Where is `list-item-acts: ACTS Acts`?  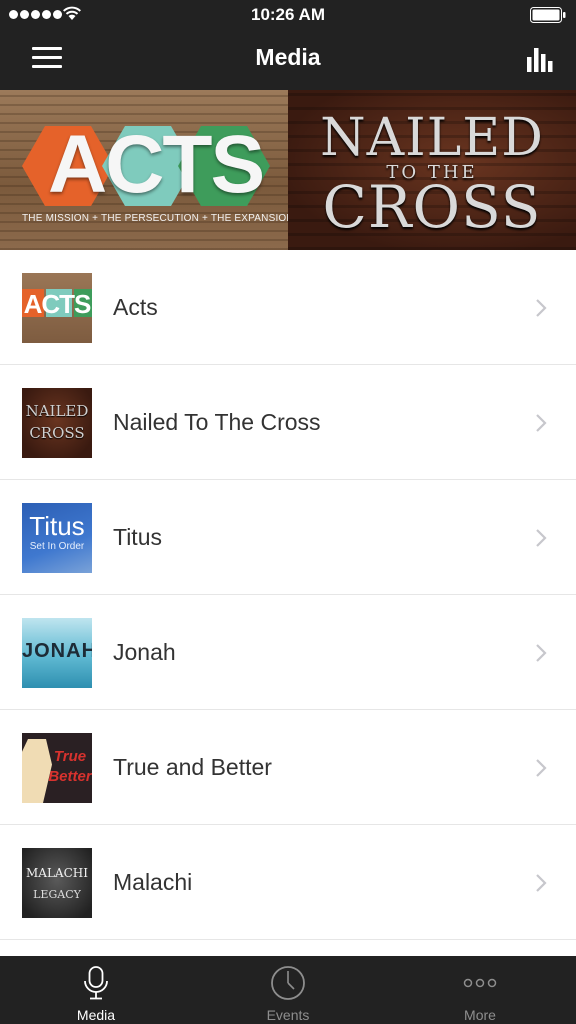
list-item-acts: ACTS Acts is located at coordinates (288, 307).